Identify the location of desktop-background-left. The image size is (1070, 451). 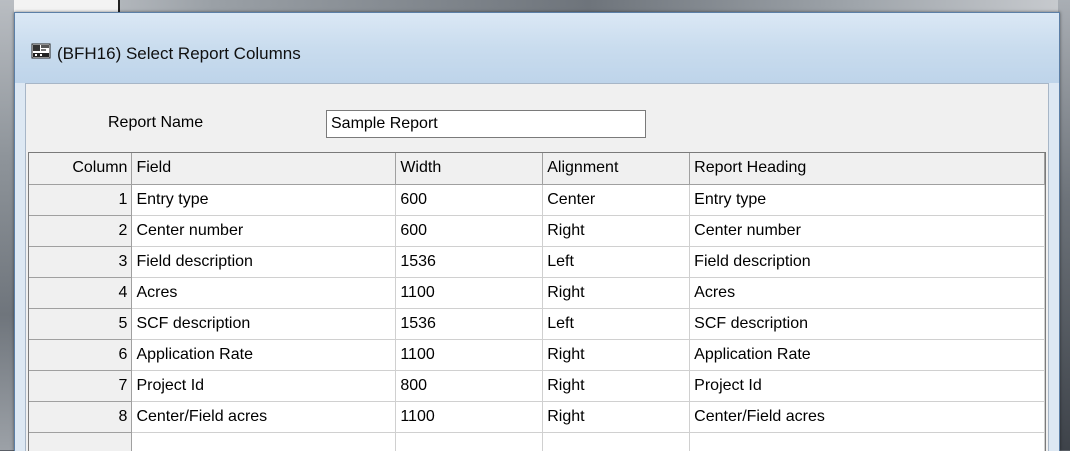
(7, 225).